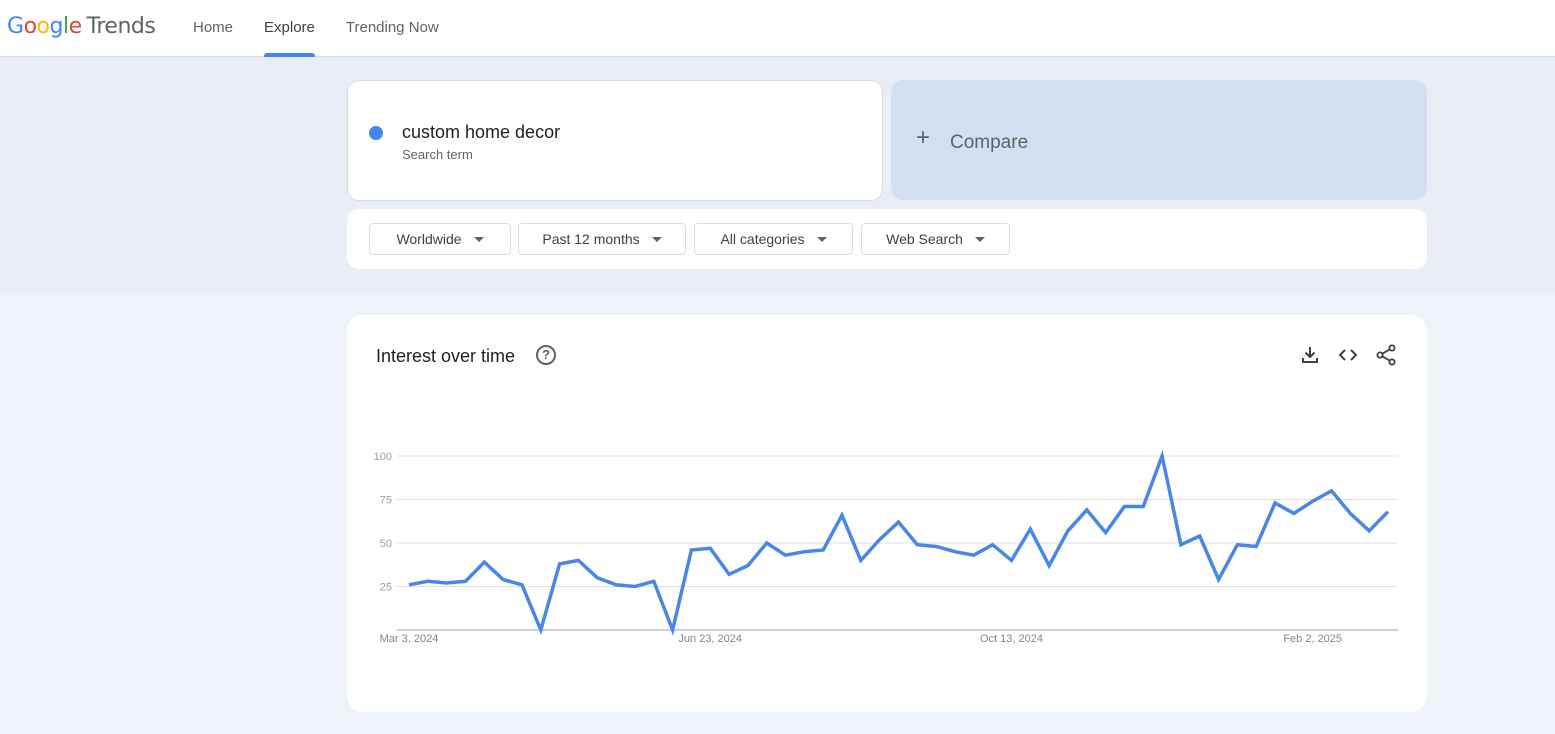 The height and width of the screenshot is (734, 1555). What do you see at coordinates (75, 26) in the screenshot?
I see `logo-letter: e` at bounding box center [75, 26].